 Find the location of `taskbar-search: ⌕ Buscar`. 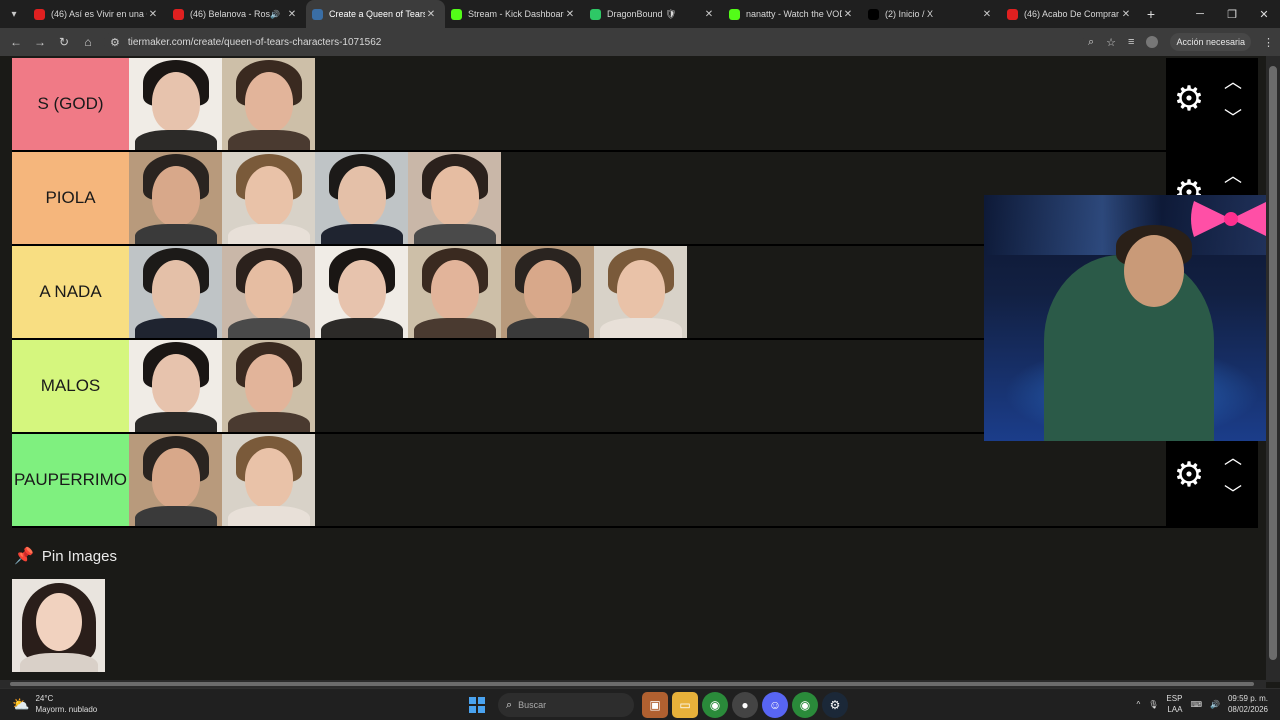

taskbar-search: ⌕ Buscar is located at coordinates (566, 705).